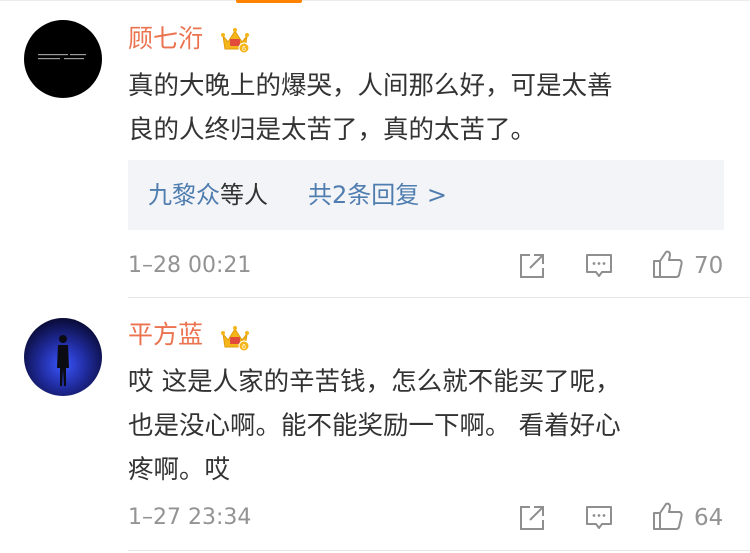  What do you see at coordinates (190, 265) in the screenshot?
I see `comment-time: 1–28 00:21` at bounding box center [190, 265].